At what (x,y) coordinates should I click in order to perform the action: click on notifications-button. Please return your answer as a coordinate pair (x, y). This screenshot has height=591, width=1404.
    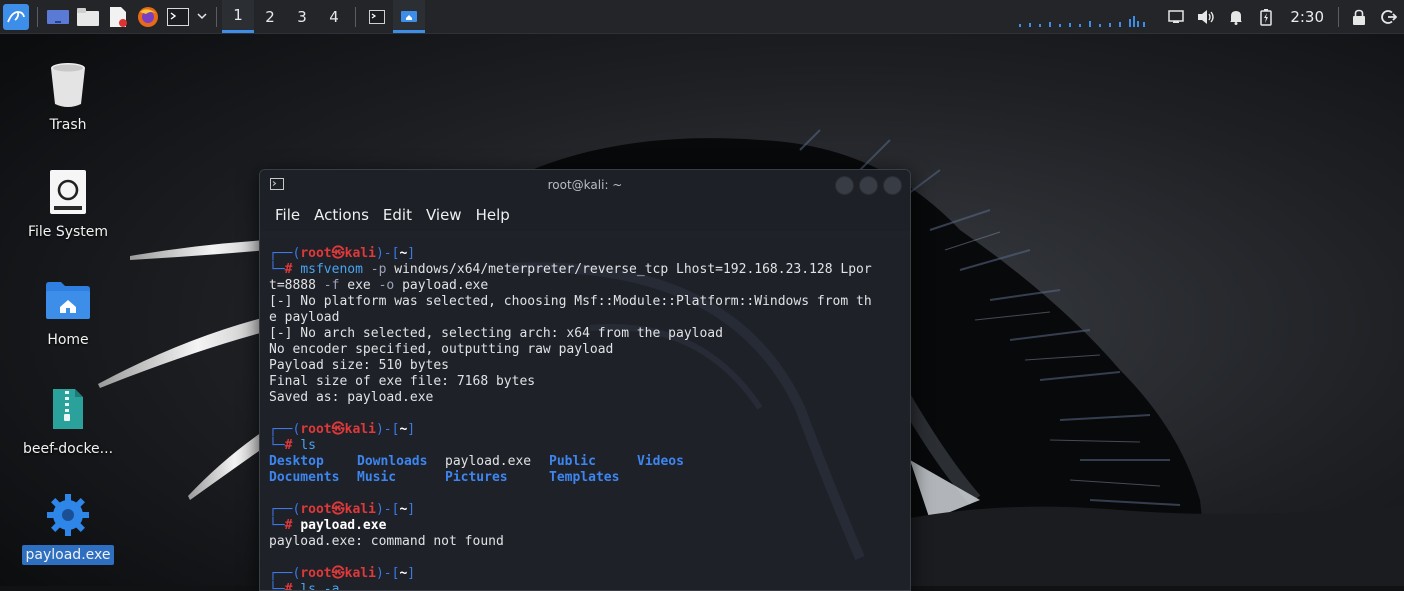
    Looking at the image, I should click on (1236, 16).